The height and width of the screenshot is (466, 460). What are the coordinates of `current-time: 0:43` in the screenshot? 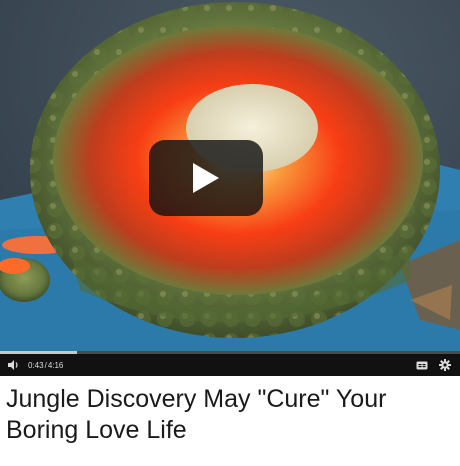 It's located at (36, 365).